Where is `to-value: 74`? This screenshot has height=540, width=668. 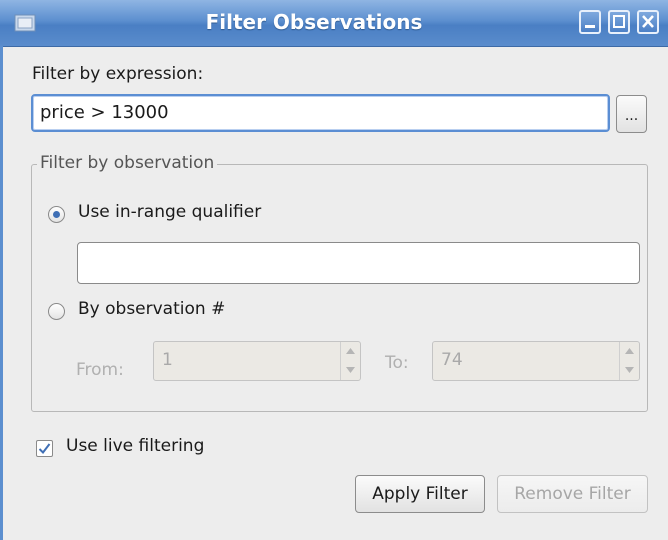
to-value: 74 is located at coordinates (452, 360).